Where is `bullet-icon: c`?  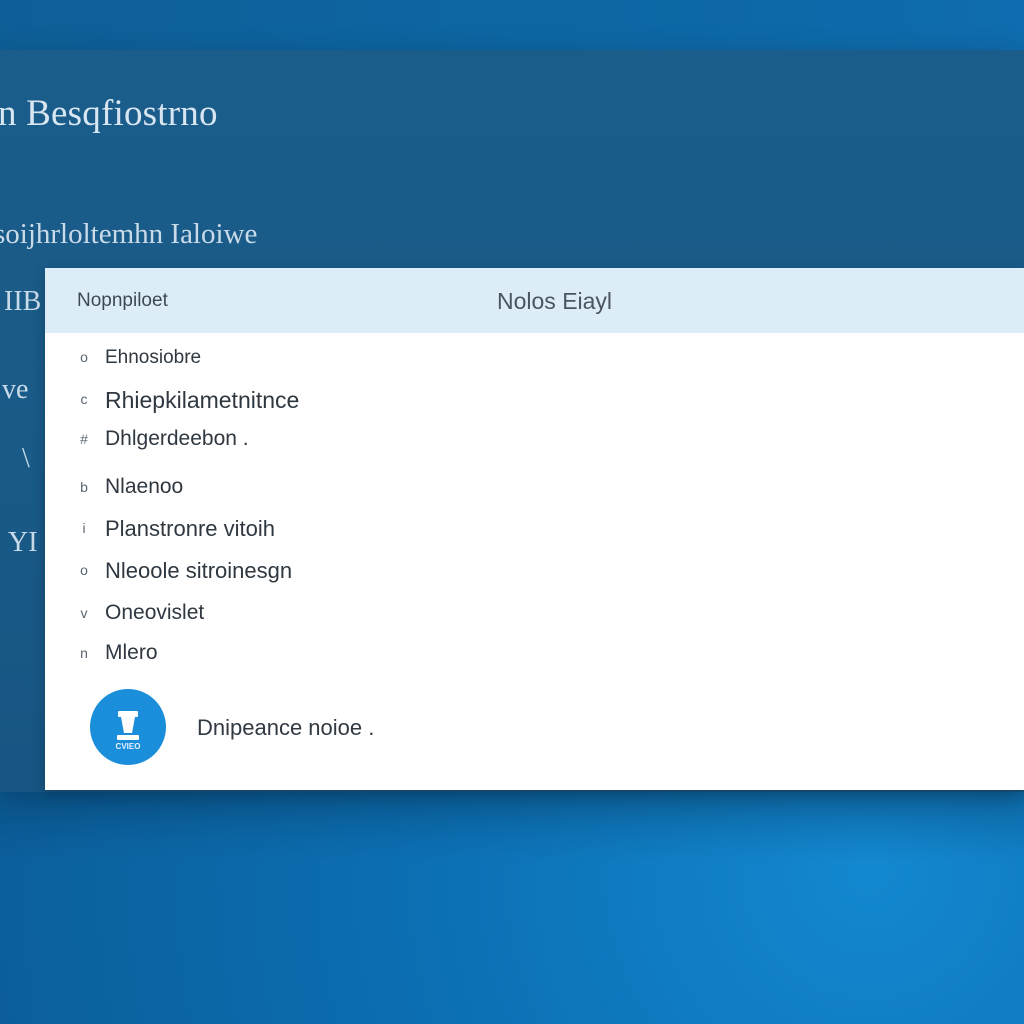 bullet-icon: c is located at coordinates (84, 399).